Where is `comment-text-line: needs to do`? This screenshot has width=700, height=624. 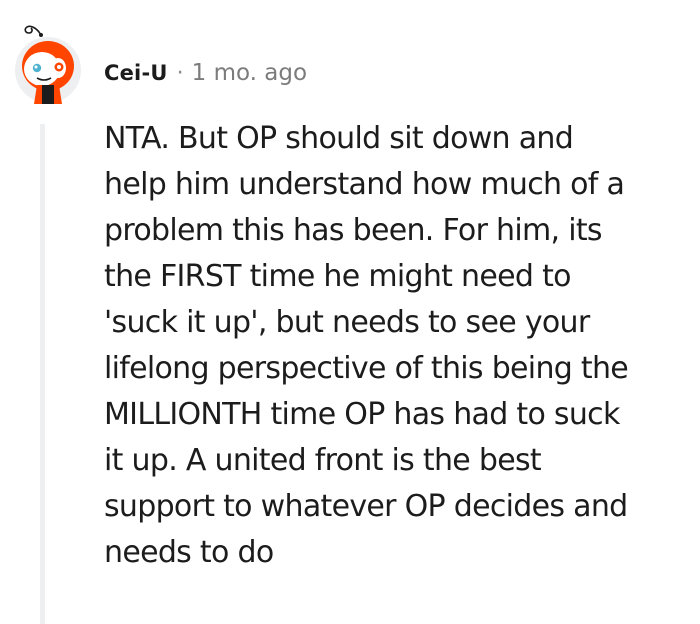 comment-text-line: needs to do is located at coordinates (189, 552).